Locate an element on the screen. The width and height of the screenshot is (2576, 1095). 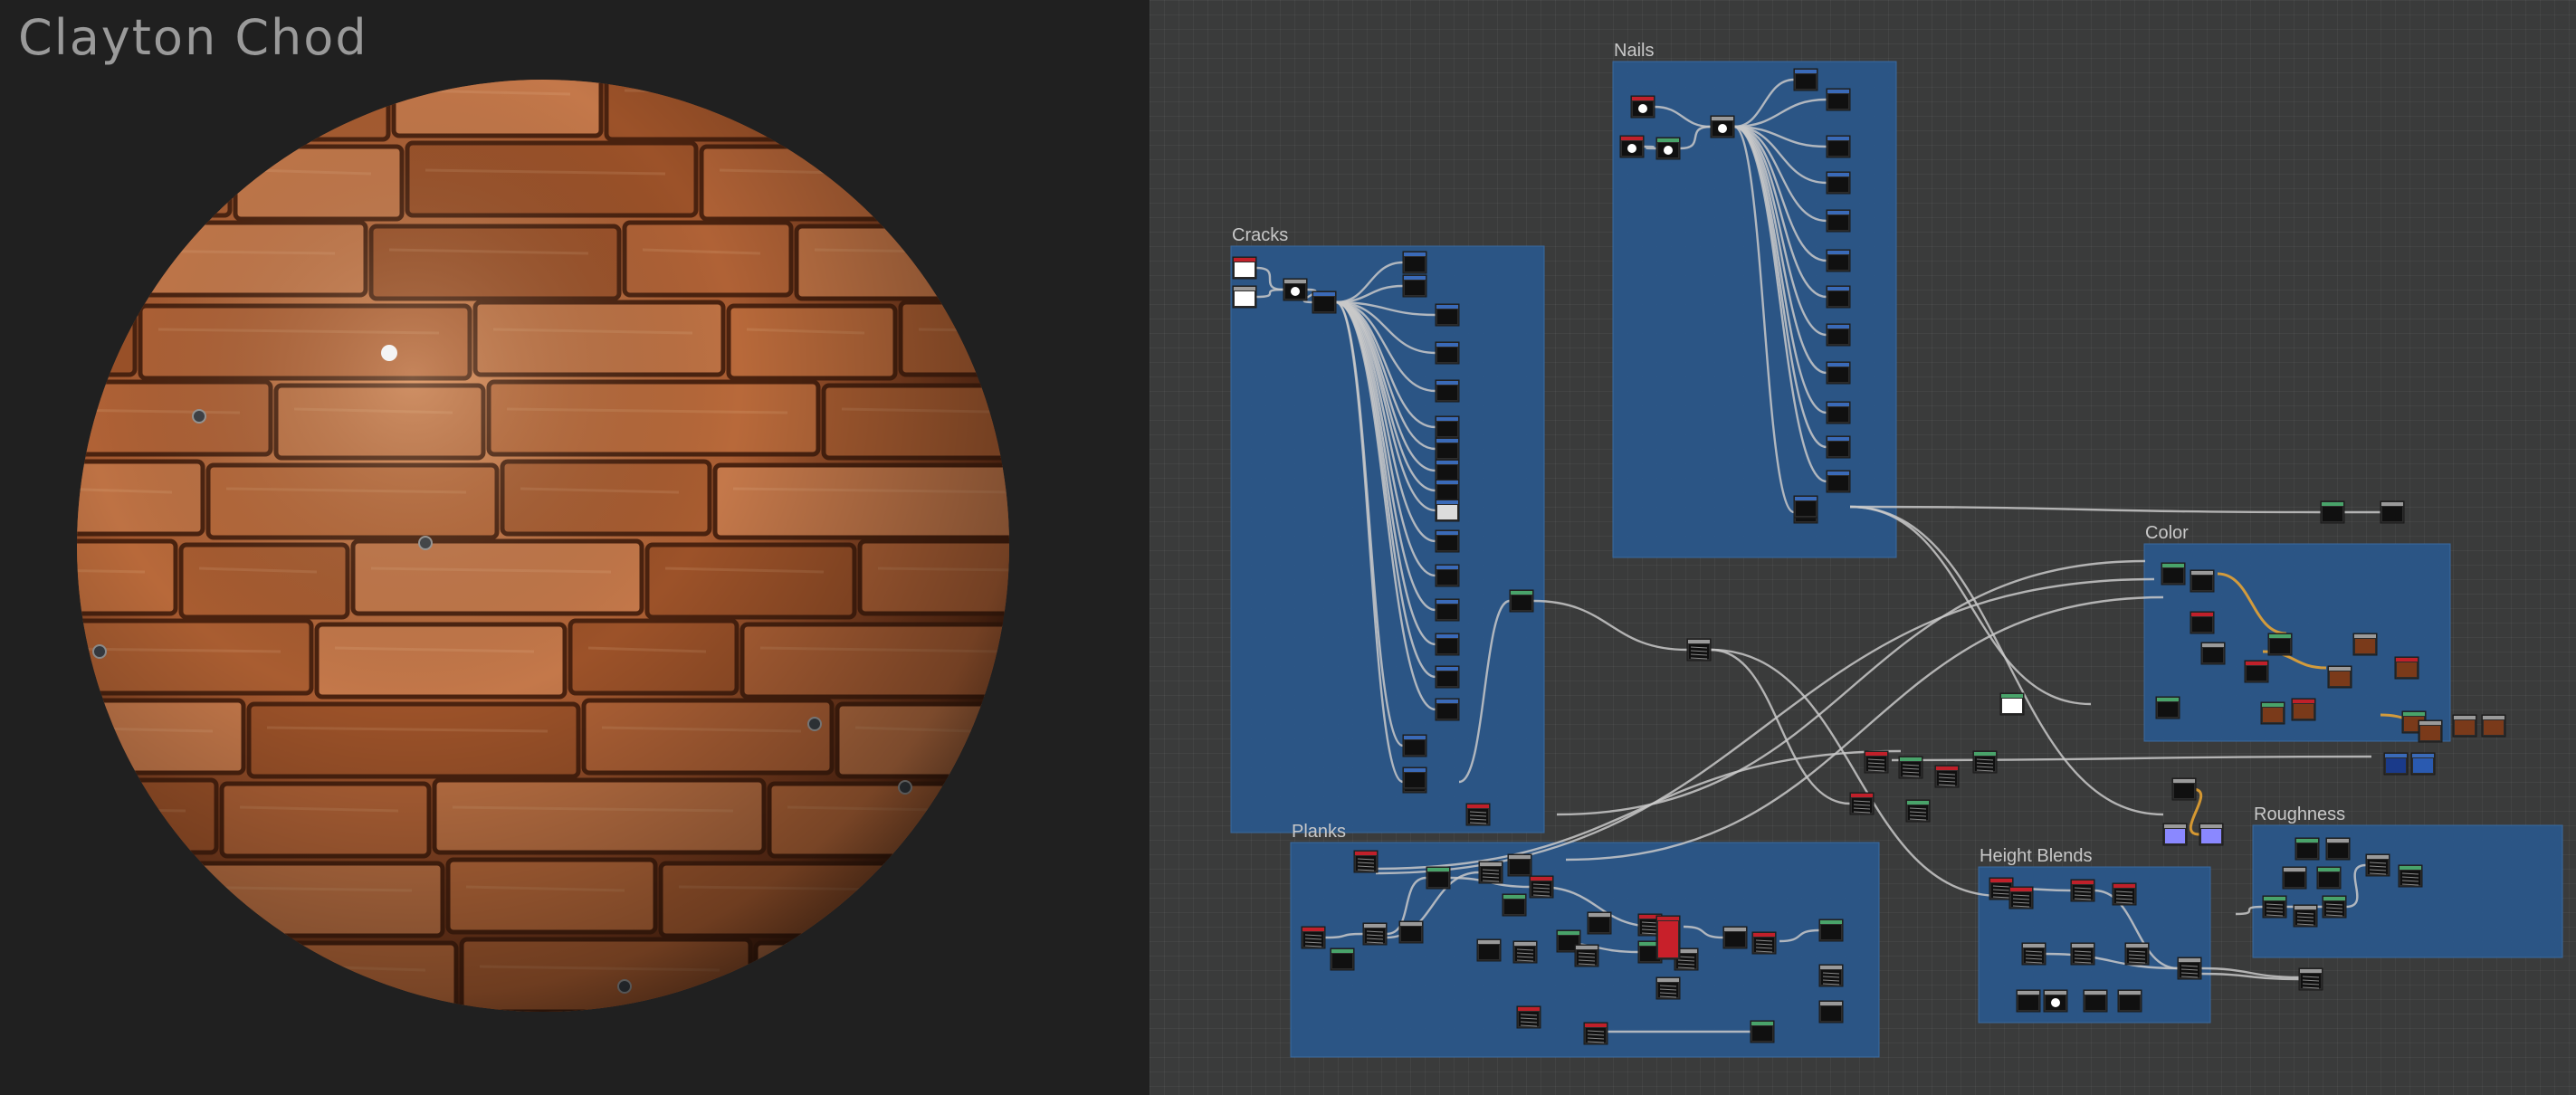
frame-nails: Nails is located at coordinates (1754, 300).